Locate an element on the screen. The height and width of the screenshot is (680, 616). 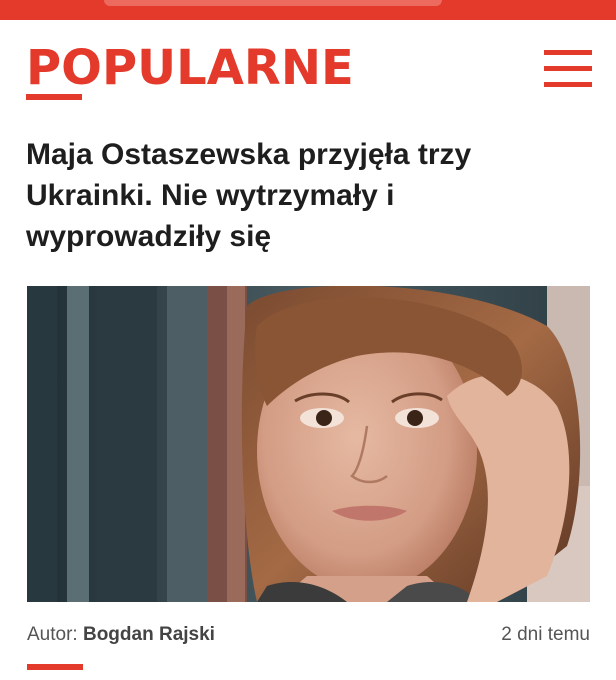
site-logo: POPULARNE is located at coordinates (190, 73).